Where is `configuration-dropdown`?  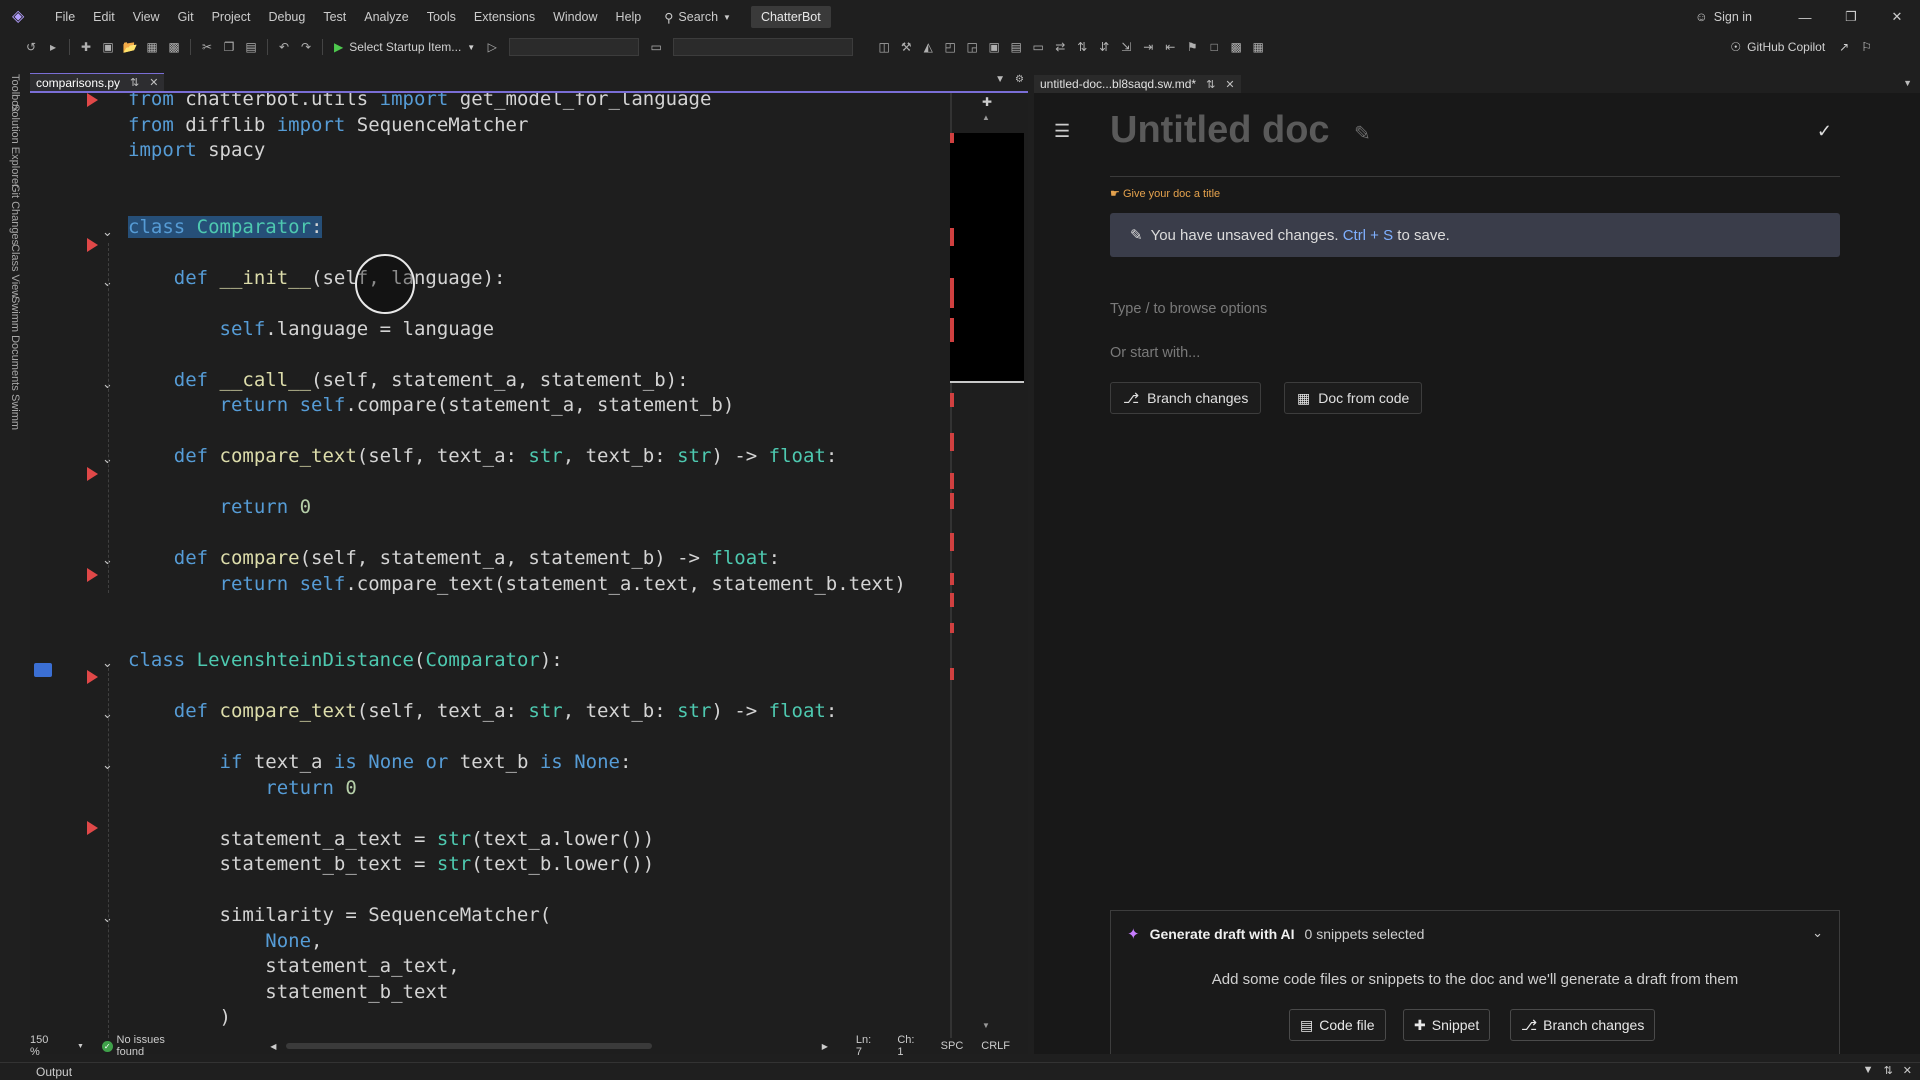 configuration-dropdown is located at coordinates (574, 47).